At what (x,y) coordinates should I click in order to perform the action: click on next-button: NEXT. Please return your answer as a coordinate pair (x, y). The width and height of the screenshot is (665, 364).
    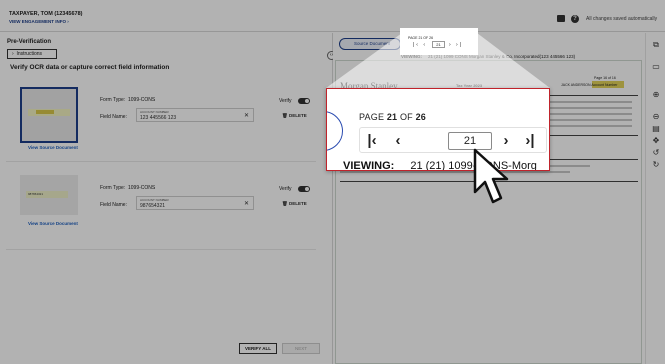
    Looking at the image, I should click on (301, 348).